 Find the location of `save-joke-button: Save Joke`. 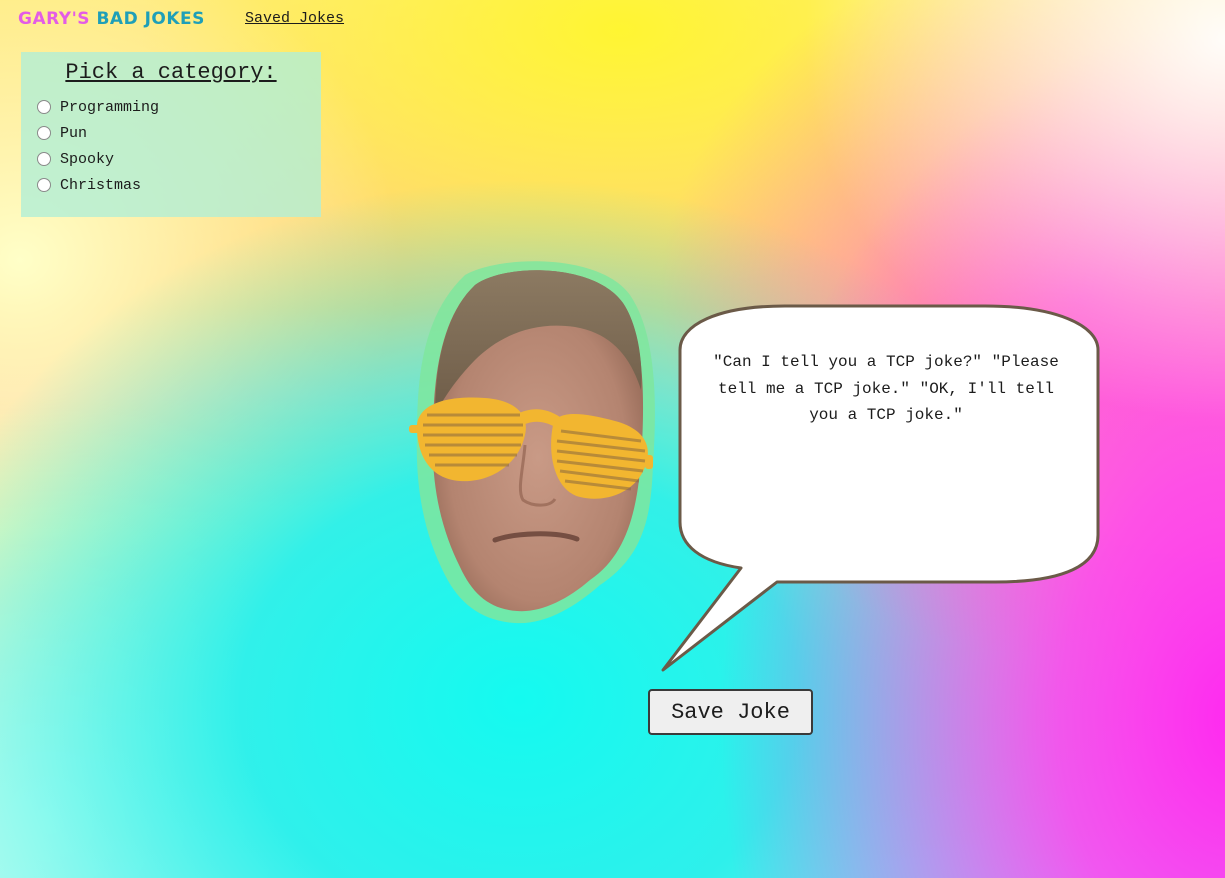

save-joke-button: Save Joke is located at coordinates (730, 712).